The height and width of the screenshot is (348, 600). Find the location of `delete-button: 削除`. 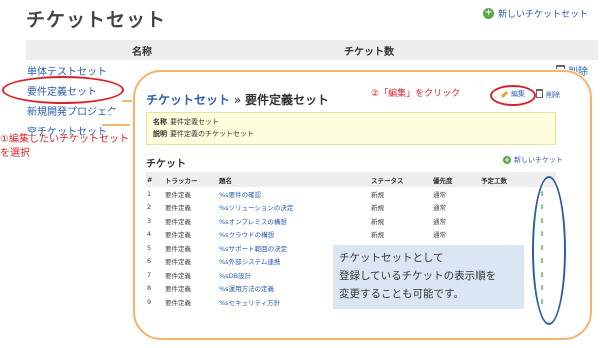

delete-button: 削除 is located at coordinates (548, 94).